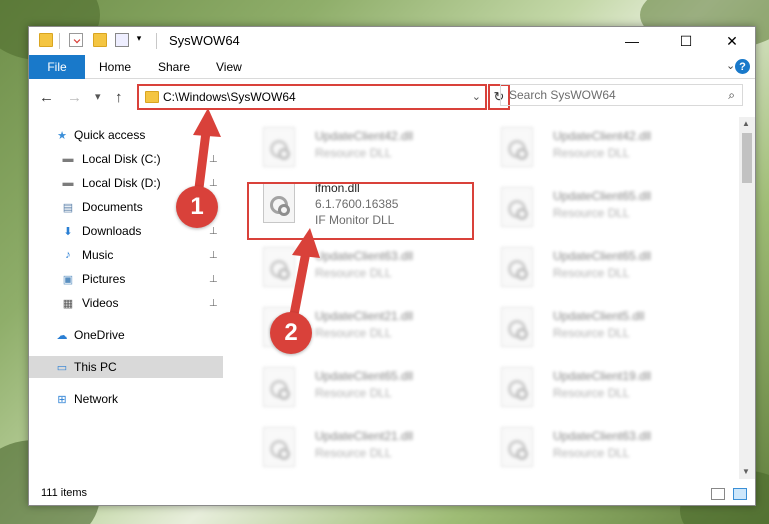  Describe the element at coordinates (126, 367) in the screenshot. I see `sidebar-item: ▭ This PC` at that location.